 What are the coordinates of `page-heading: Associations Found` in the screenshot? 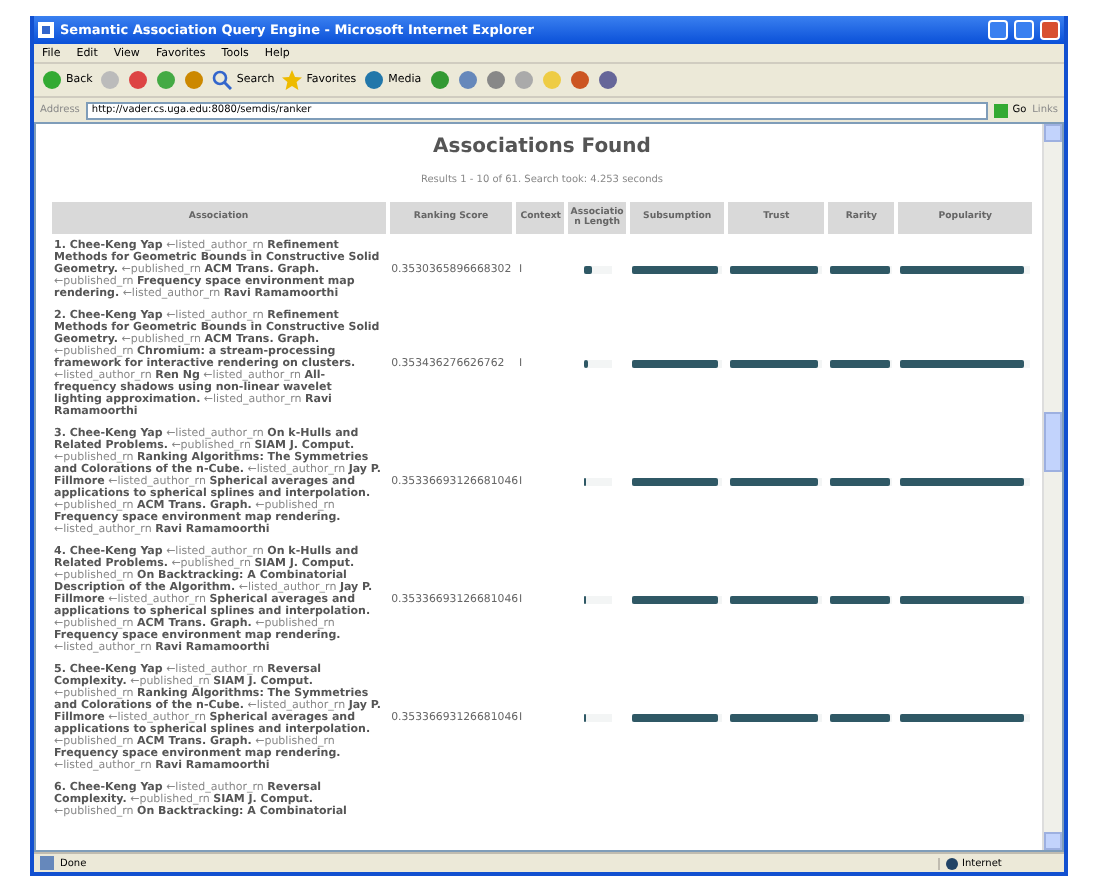 It's located at (542, 147).